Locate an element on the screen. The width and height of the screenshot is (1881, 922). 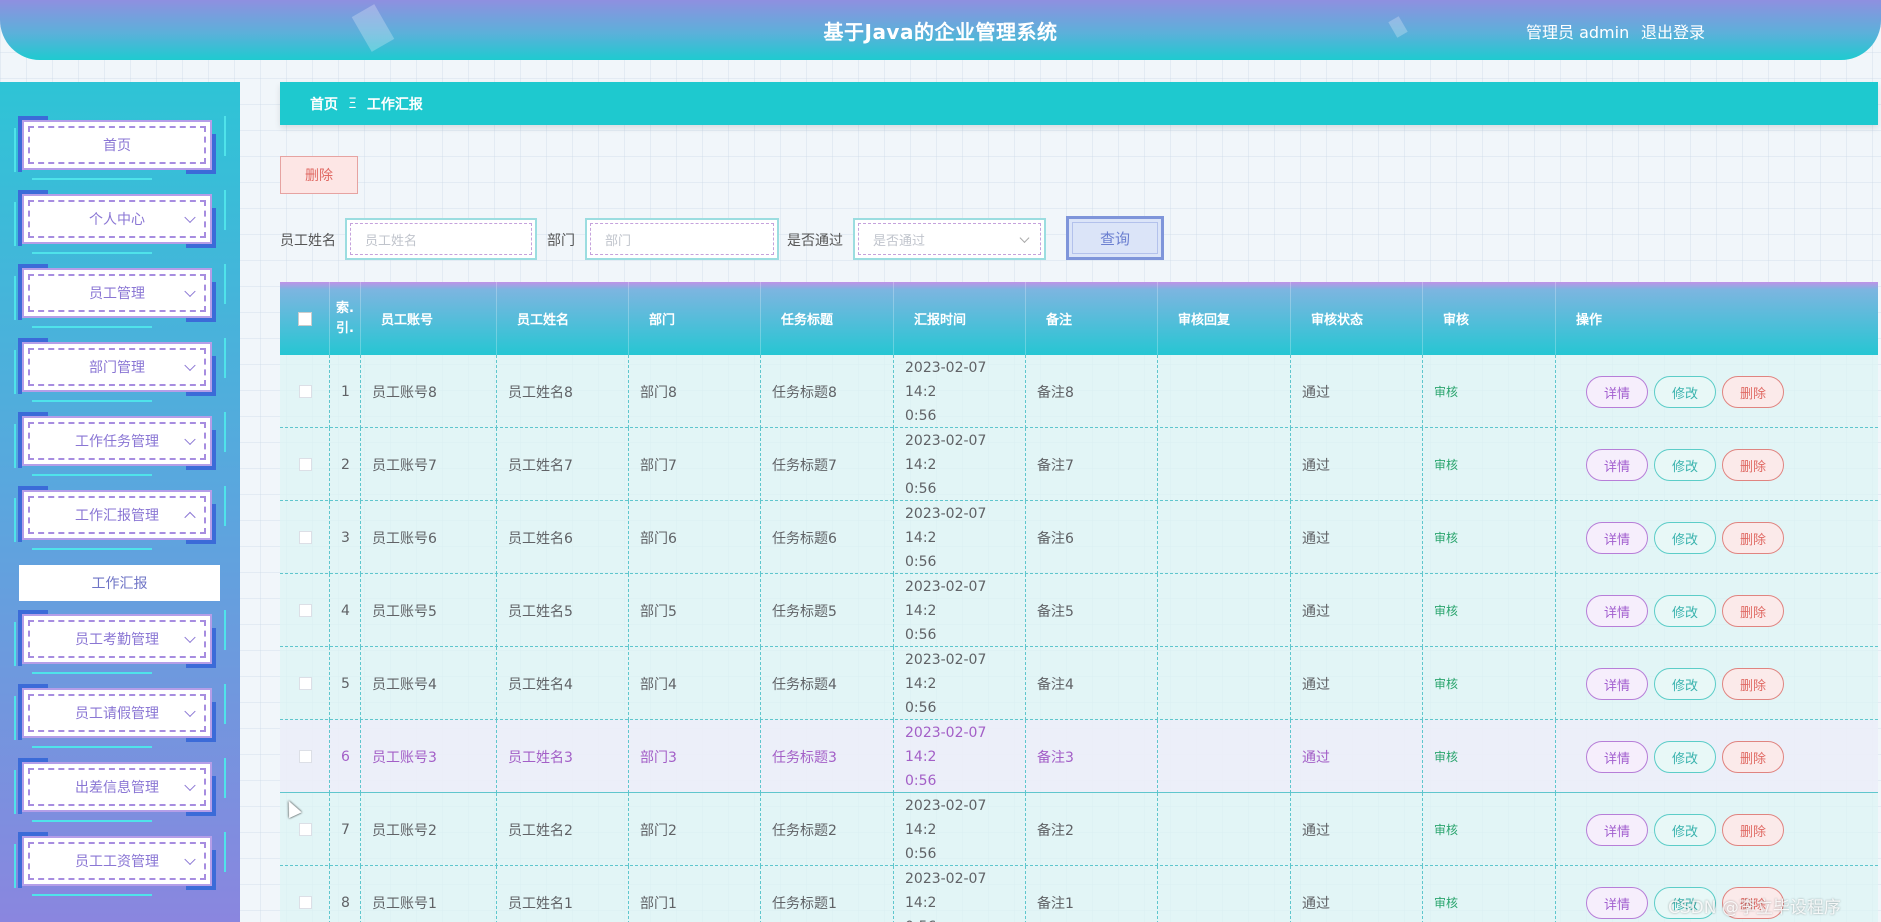
cell-name: 员工姓名3 is located at coordinates (563, 756).